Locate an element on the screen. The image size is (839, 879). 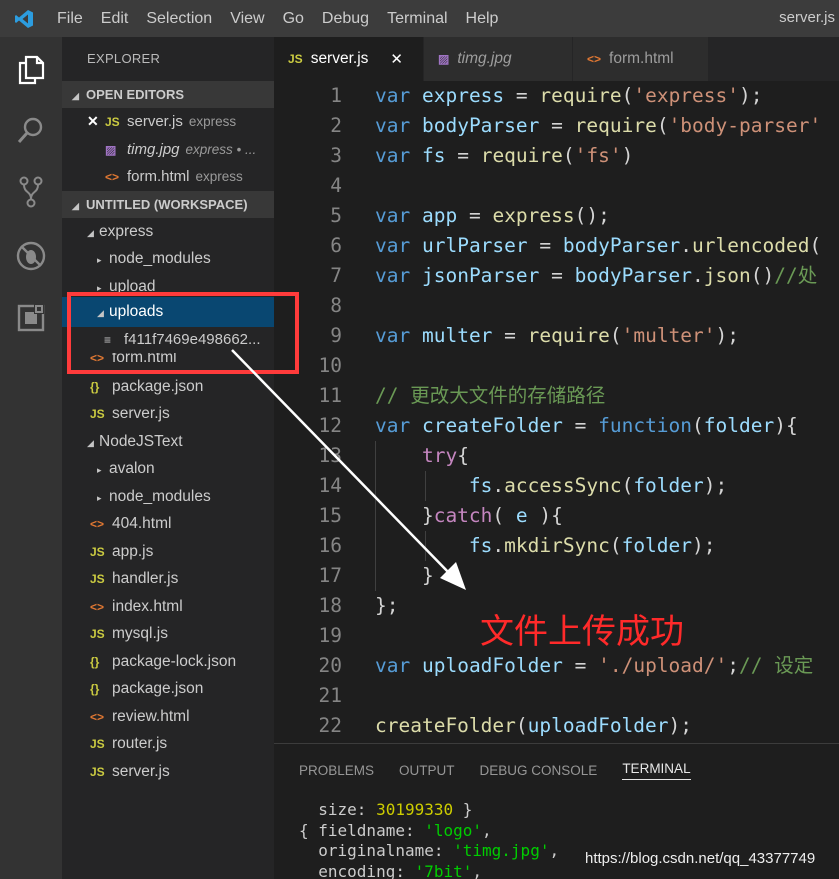
explorer-icon is located at coordinates (31, 70).